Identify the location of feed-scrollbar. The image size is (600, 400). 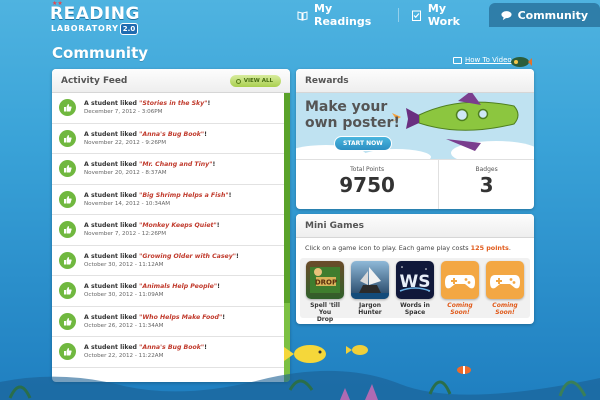
(287, 237).